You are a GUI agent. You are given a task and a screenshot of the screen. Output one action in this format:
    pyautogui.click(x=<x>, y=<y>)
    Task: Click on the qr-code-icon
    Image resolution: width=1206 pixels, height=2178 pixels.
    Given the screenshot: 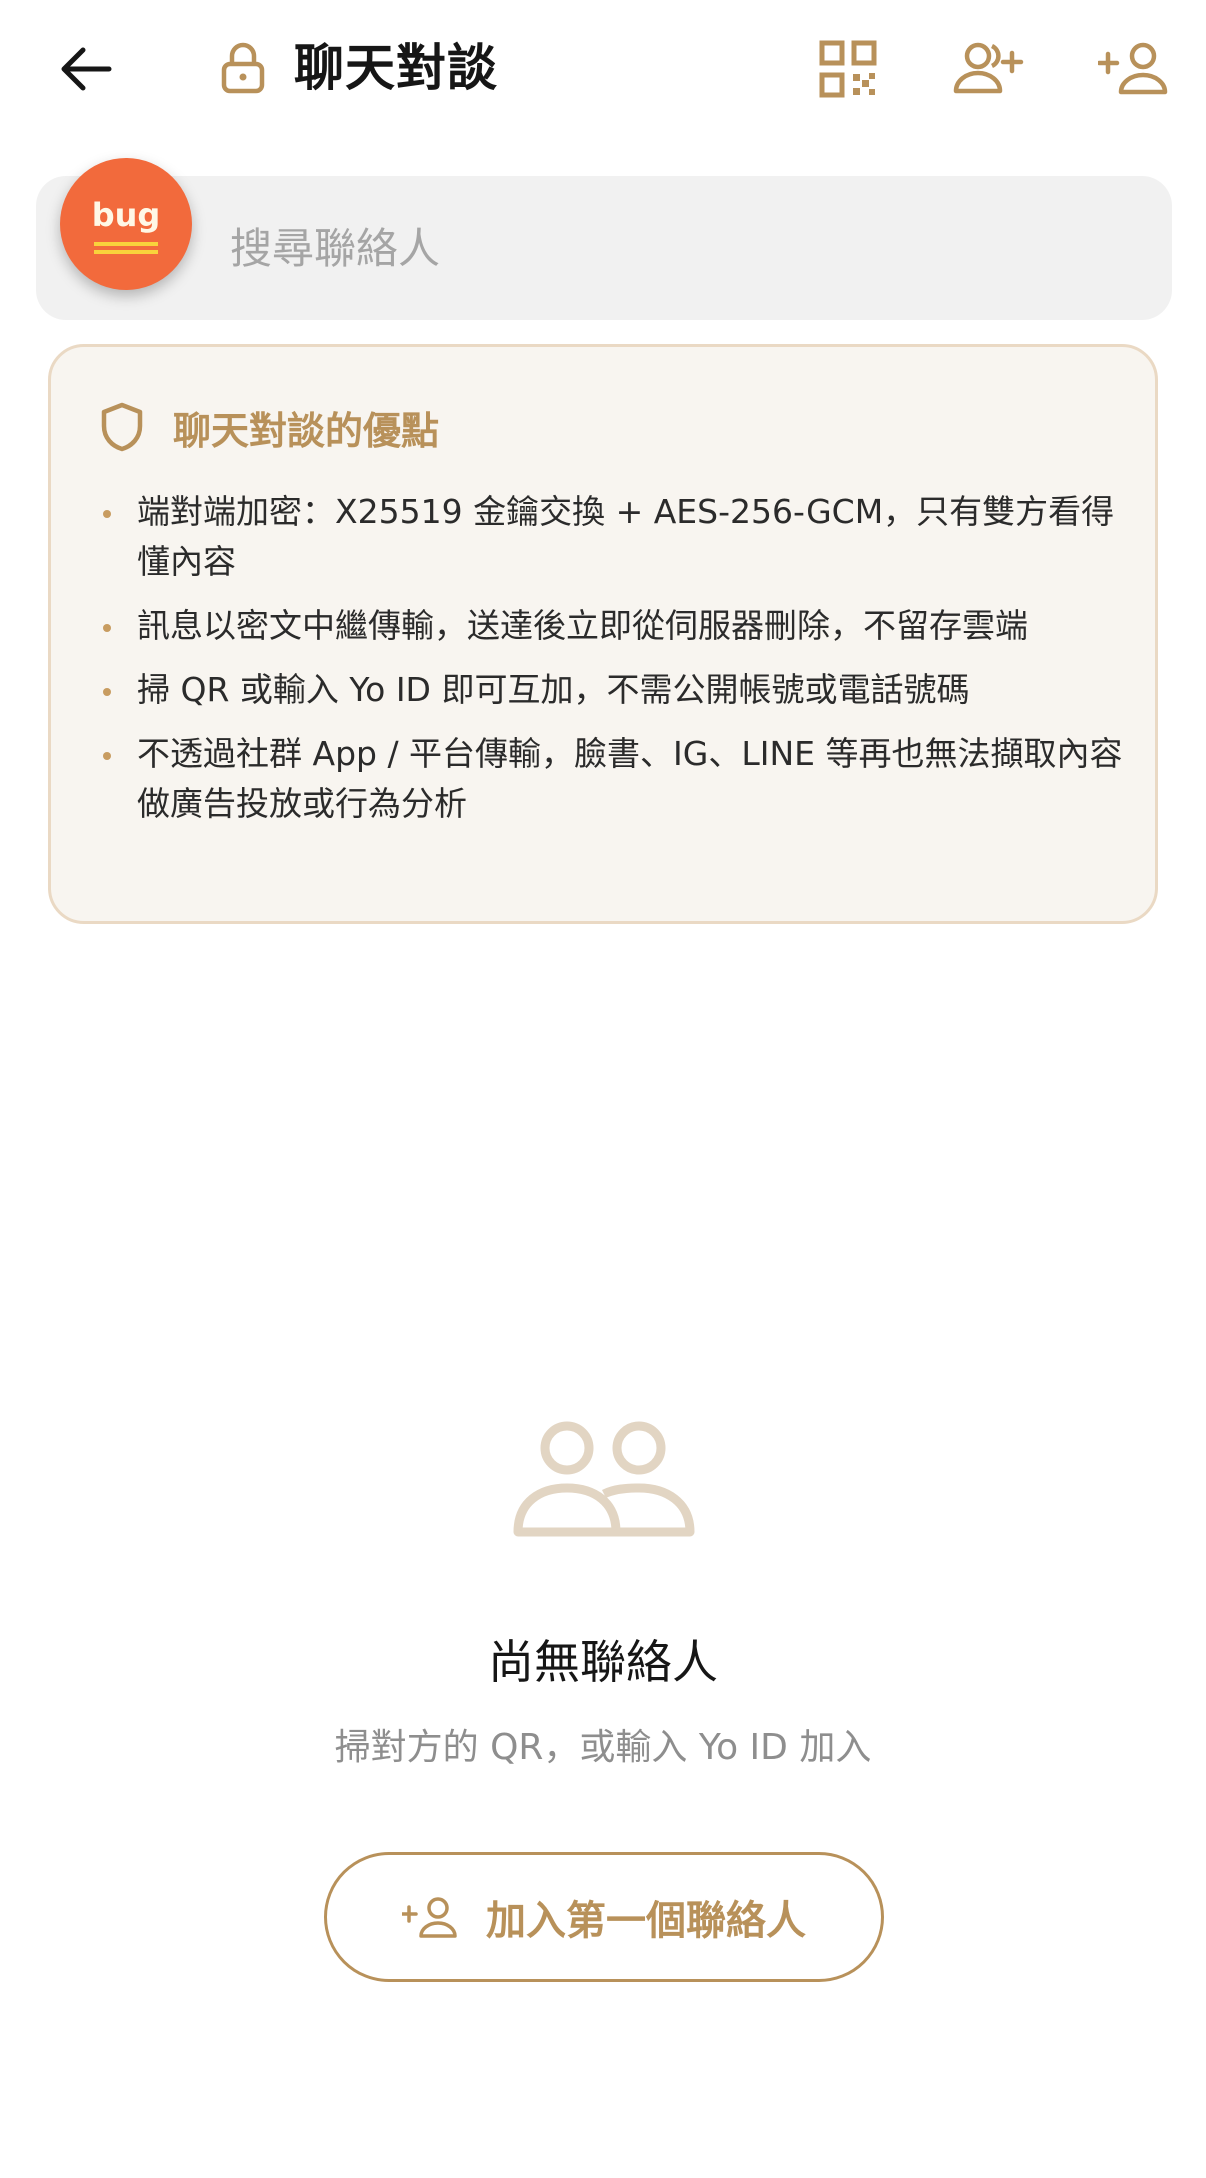 What is the action you would take?
    pyautogui.click(x=848, y=69)
    